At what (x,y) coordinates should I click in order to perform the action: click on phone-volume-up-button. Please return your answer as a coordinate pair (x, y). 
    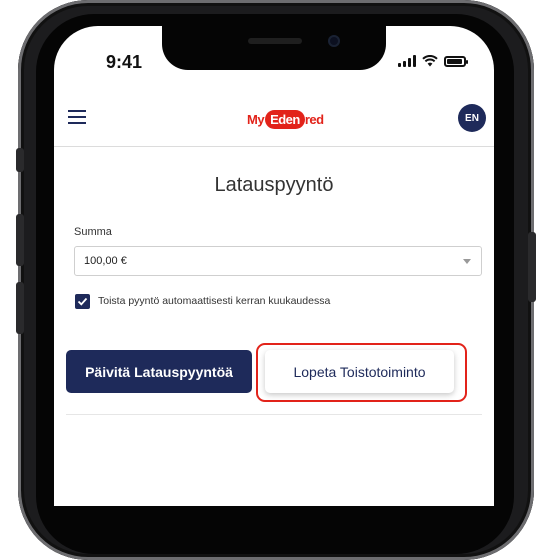
    Looking at the image, I should click on (20, 240).